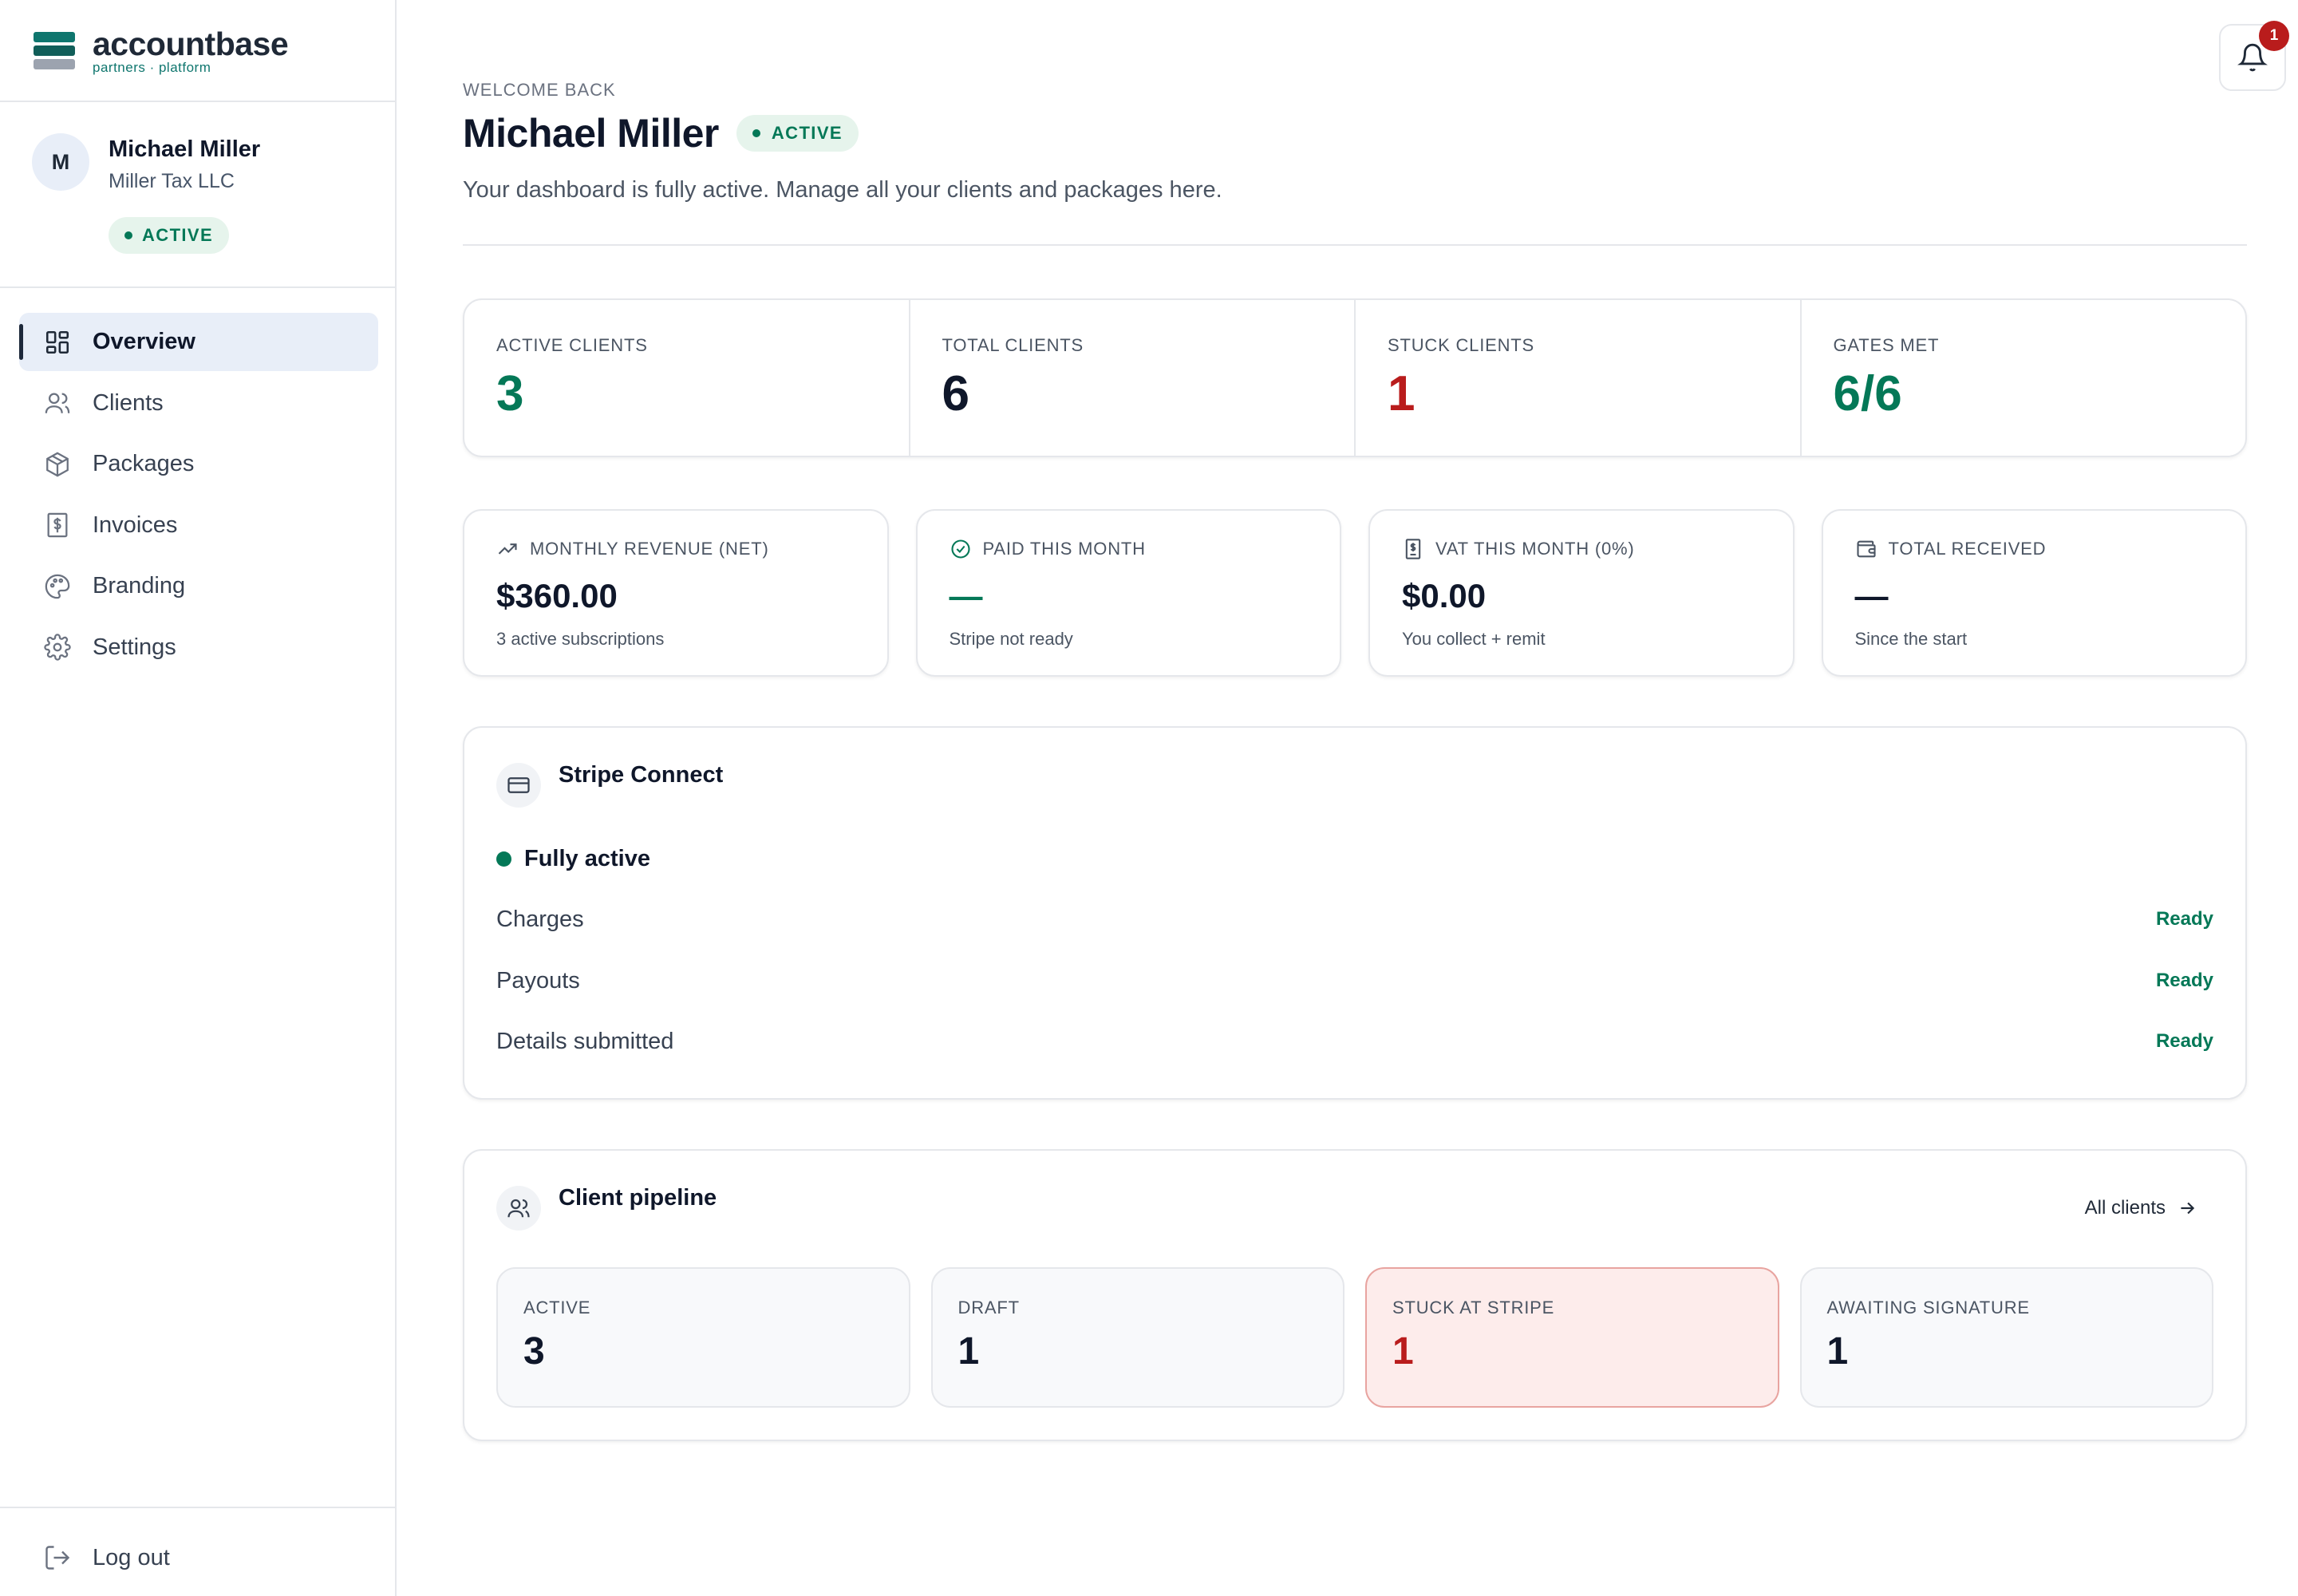 The height and width of the screenshot is (1596, 2298). What do you see at coordinates (172, 181) in the screenshot?
I see `profile-company: Miller Tax LLC` at bounding box center [172, 181].